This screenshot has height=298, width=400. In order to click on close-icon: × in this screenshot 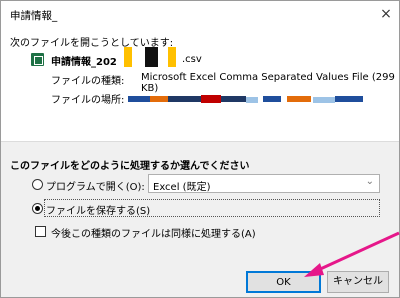, I will do `click(386, 14)`.